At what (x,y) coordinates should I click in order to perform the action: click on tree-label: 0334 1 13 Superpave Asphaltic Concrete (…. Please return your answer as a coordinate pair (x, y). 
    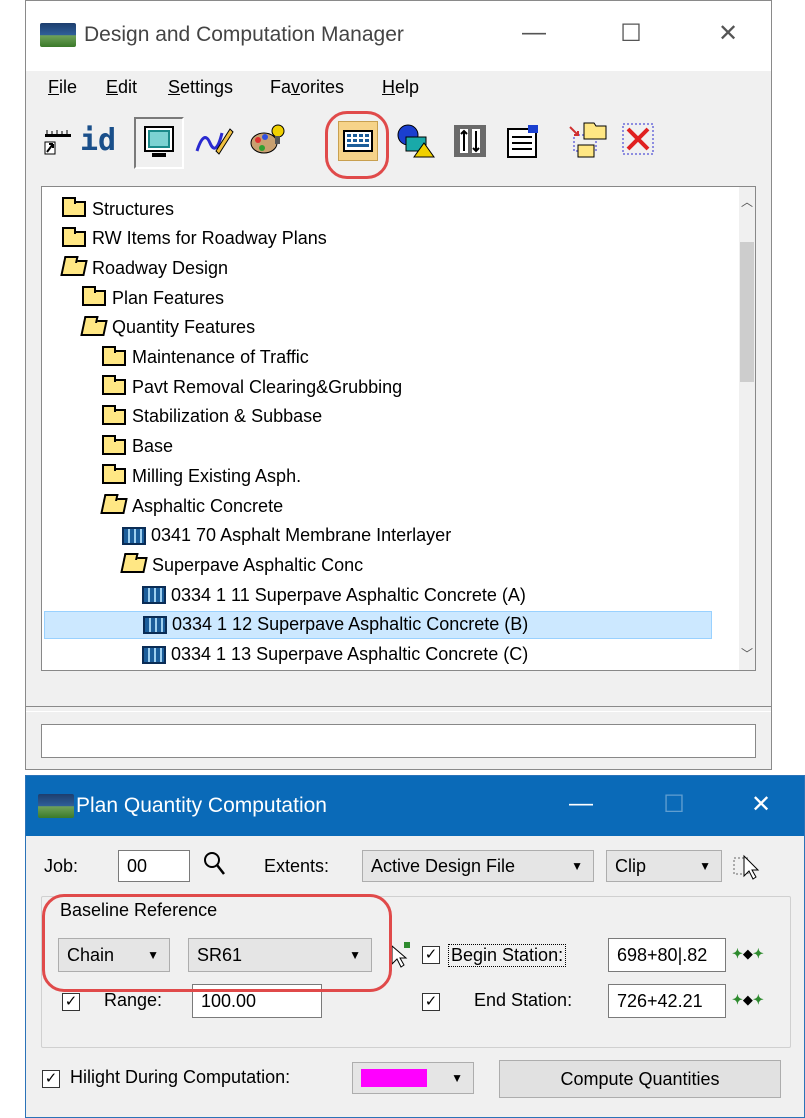
    Looking at the image, I should click on (350, 654).